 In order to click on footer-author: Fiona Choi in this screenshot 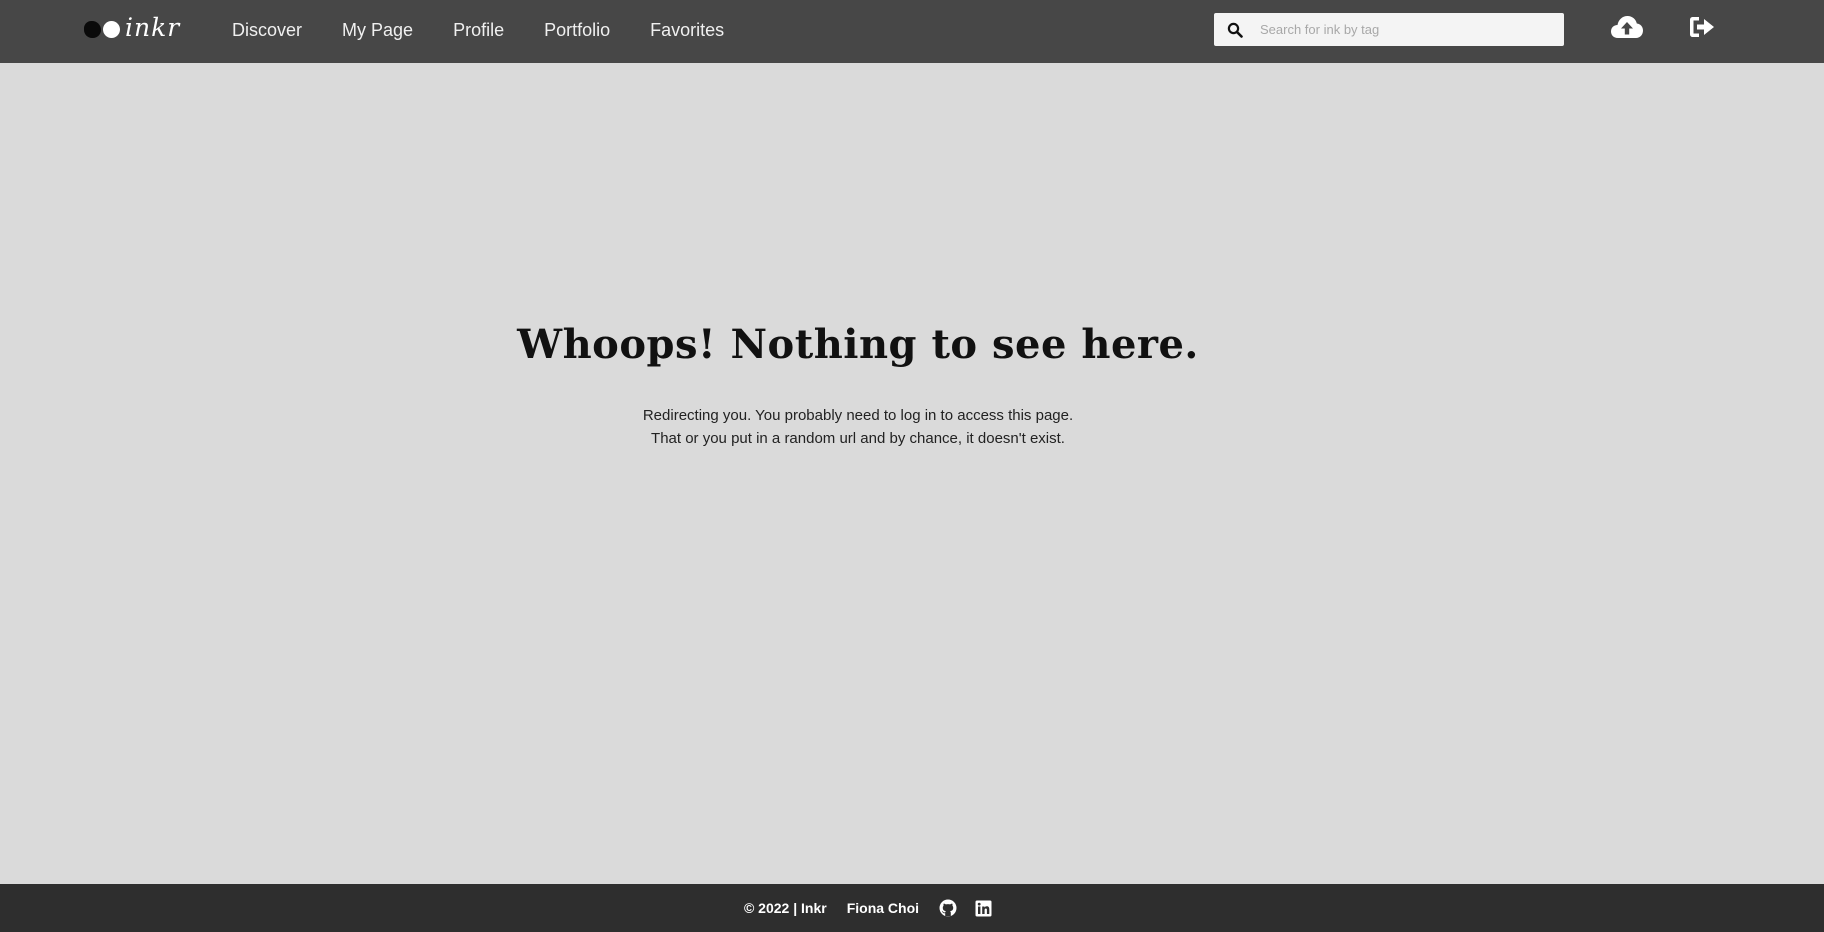, I will do `click(883, 908)`.